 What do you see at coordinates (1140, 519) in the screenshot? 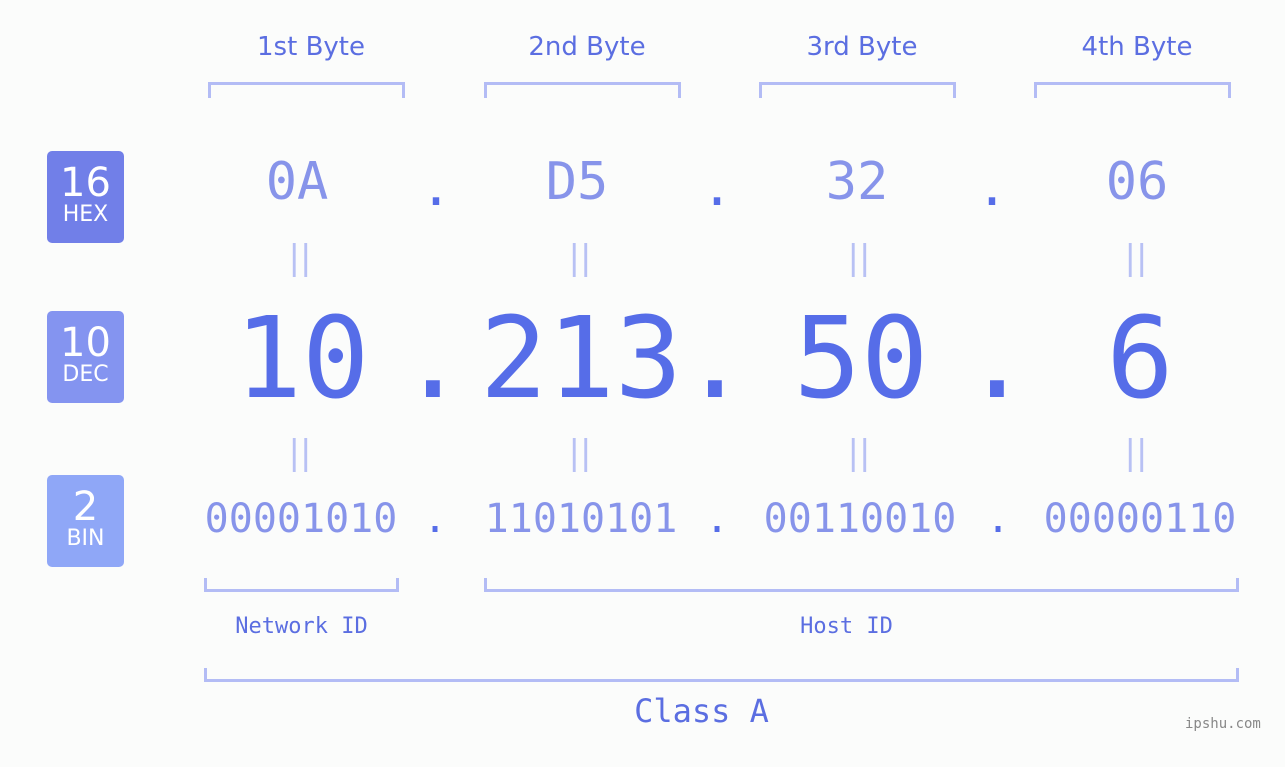
I see `bin-octet-4: 00000110` at bounding box center [1140, 519].